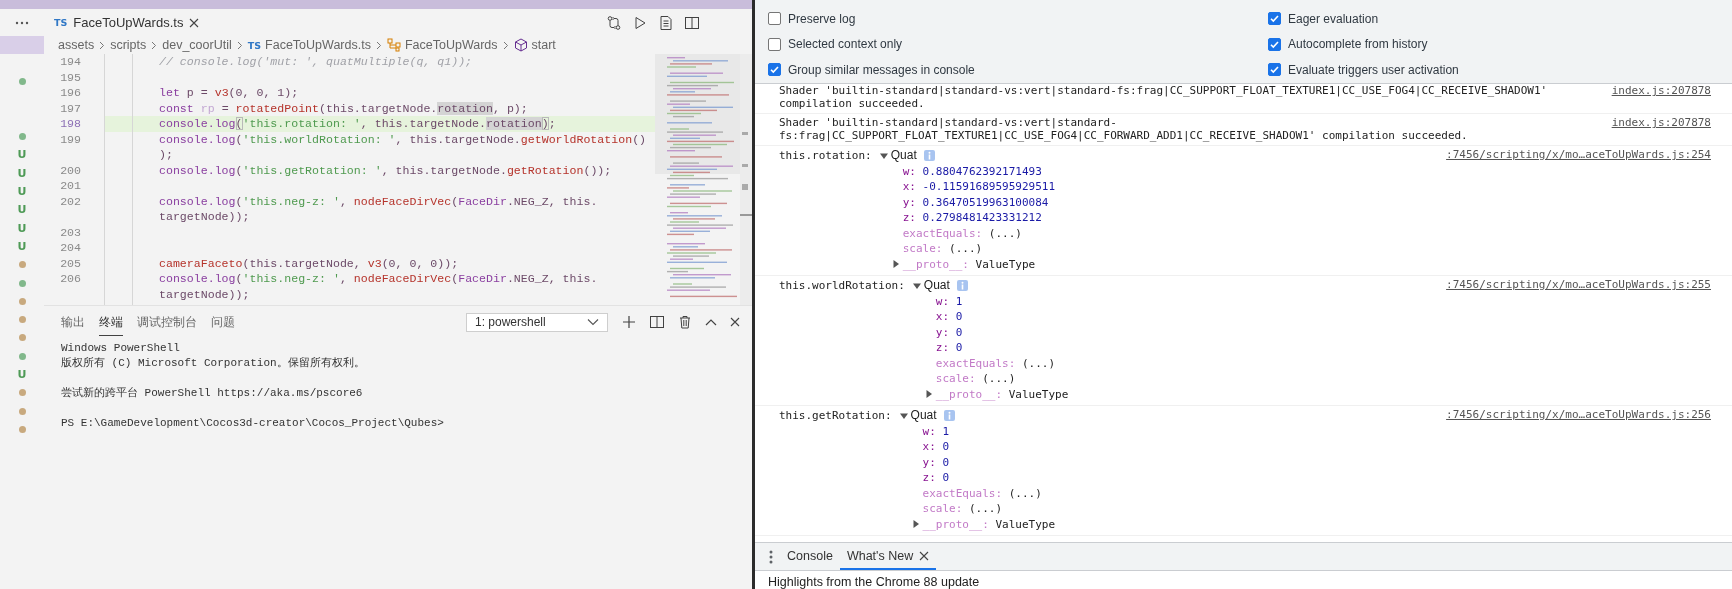 The width and height of the screenshot is (1732, 589). Describe the element at coordinates (949, 301) in the screenshot. I see `object-property: w: 1` at that location.